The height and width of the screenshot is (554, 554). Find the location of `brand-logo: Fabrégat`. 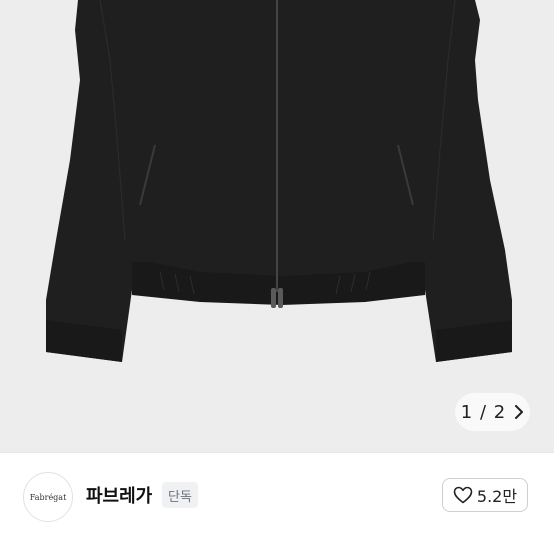

brand-logo: Fabrégat is located at coordinates (48, 497).